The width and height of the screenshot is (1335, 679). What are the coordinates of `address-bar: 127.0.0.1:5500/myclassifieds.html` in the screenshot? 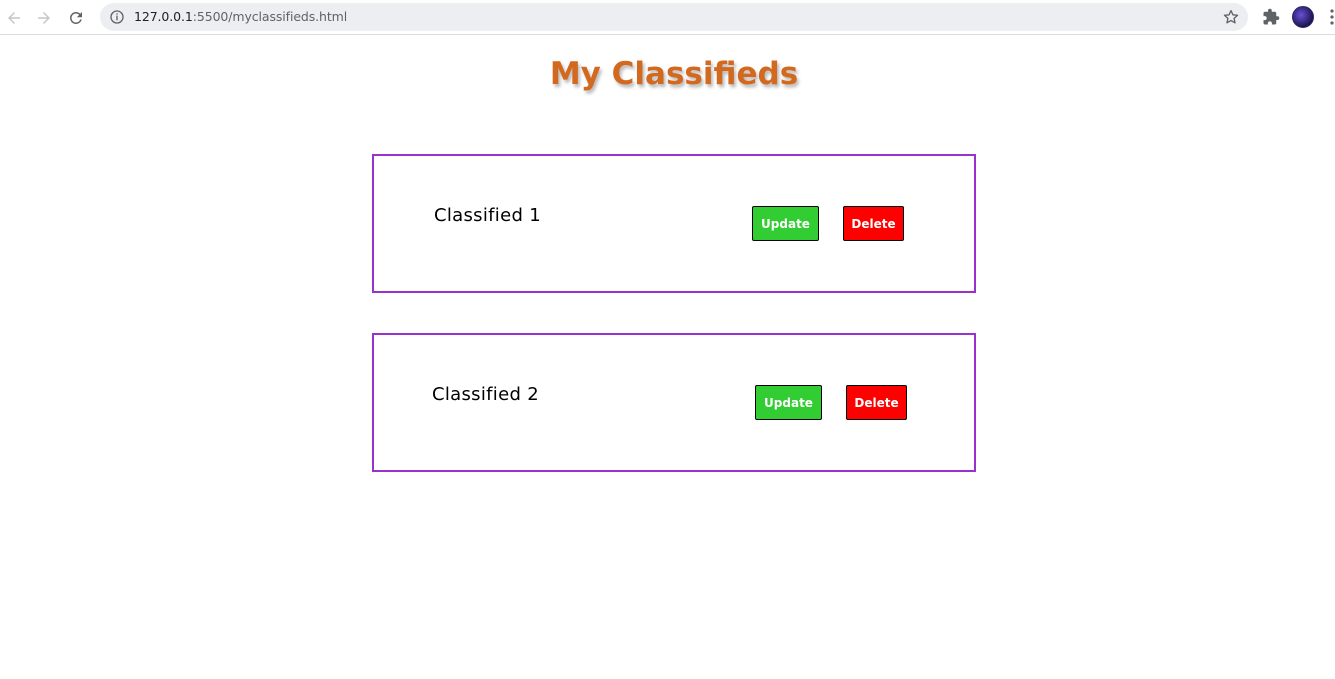 It's located at (674, 17).